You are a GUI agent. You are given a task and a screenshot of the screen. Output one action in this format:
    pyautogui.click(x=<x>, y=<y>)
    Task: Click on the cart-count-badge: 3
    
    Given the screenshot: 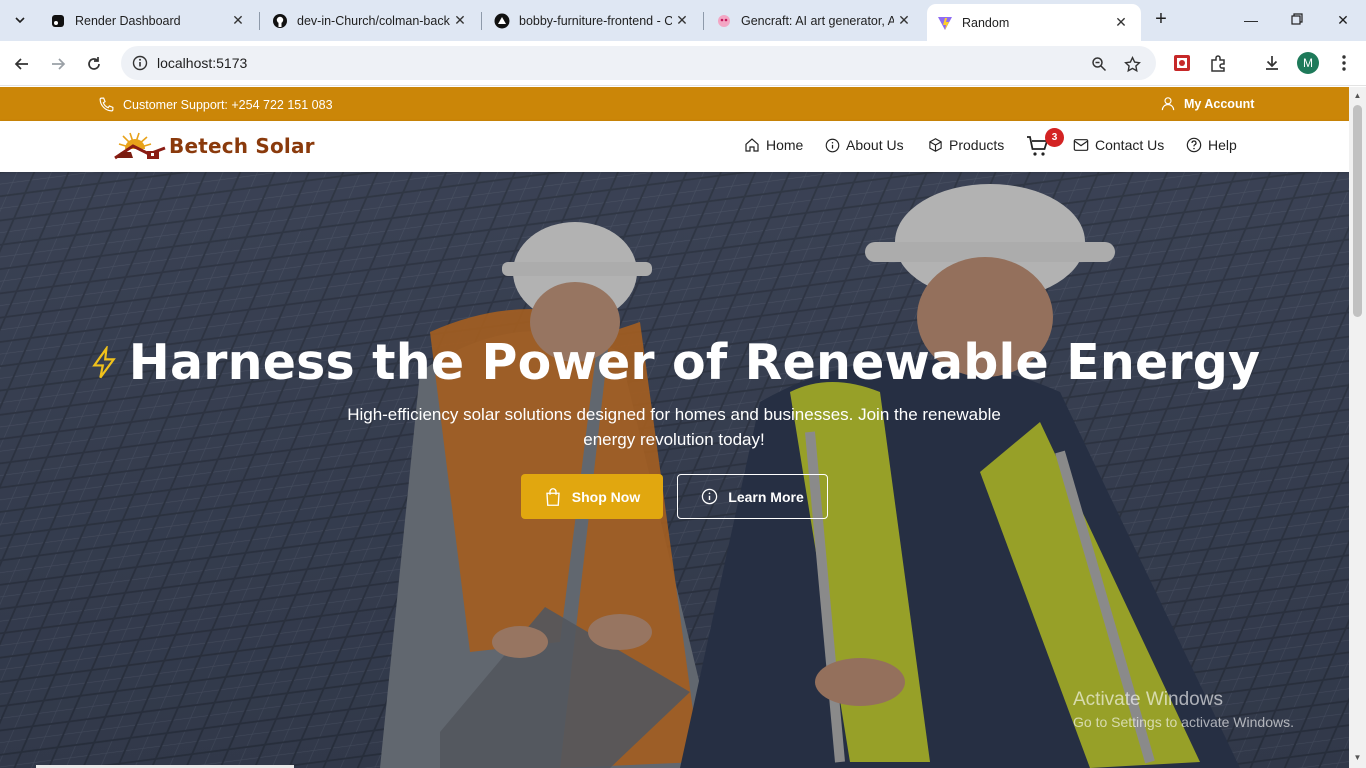 What is the action you would take?
    pyautogui.click(x=1054, y=137)
    